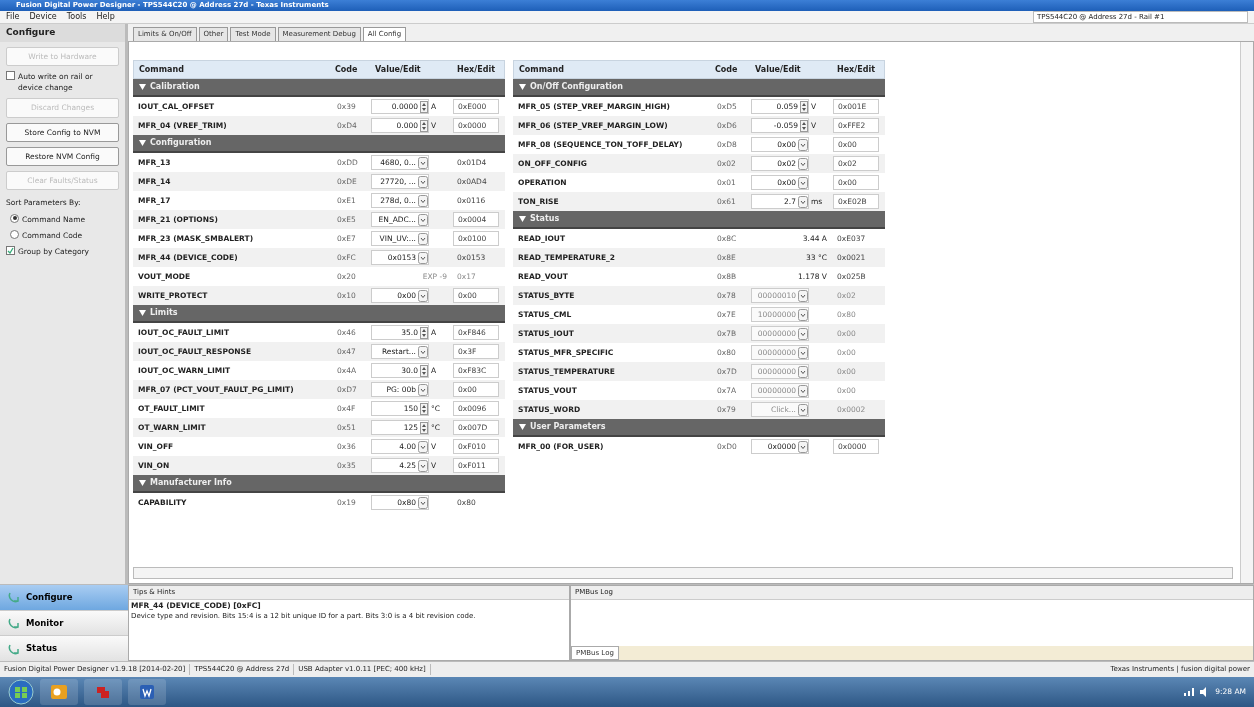 This screenshot has width=1254, height=707. I want to click on menu-item: Help, so click(105, 17).